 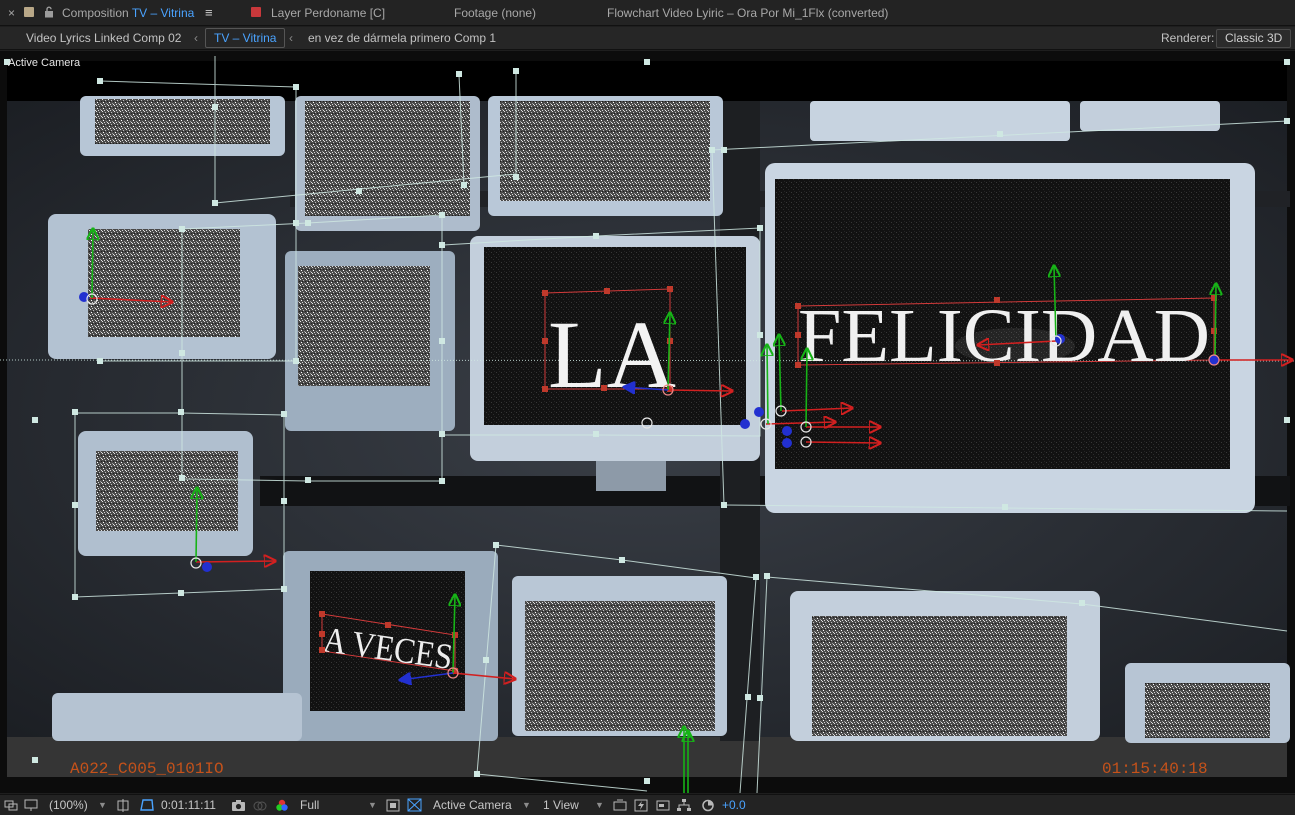 I want to click on 3d-view-dropdown: Active Camera, so click(x=472, y=805).